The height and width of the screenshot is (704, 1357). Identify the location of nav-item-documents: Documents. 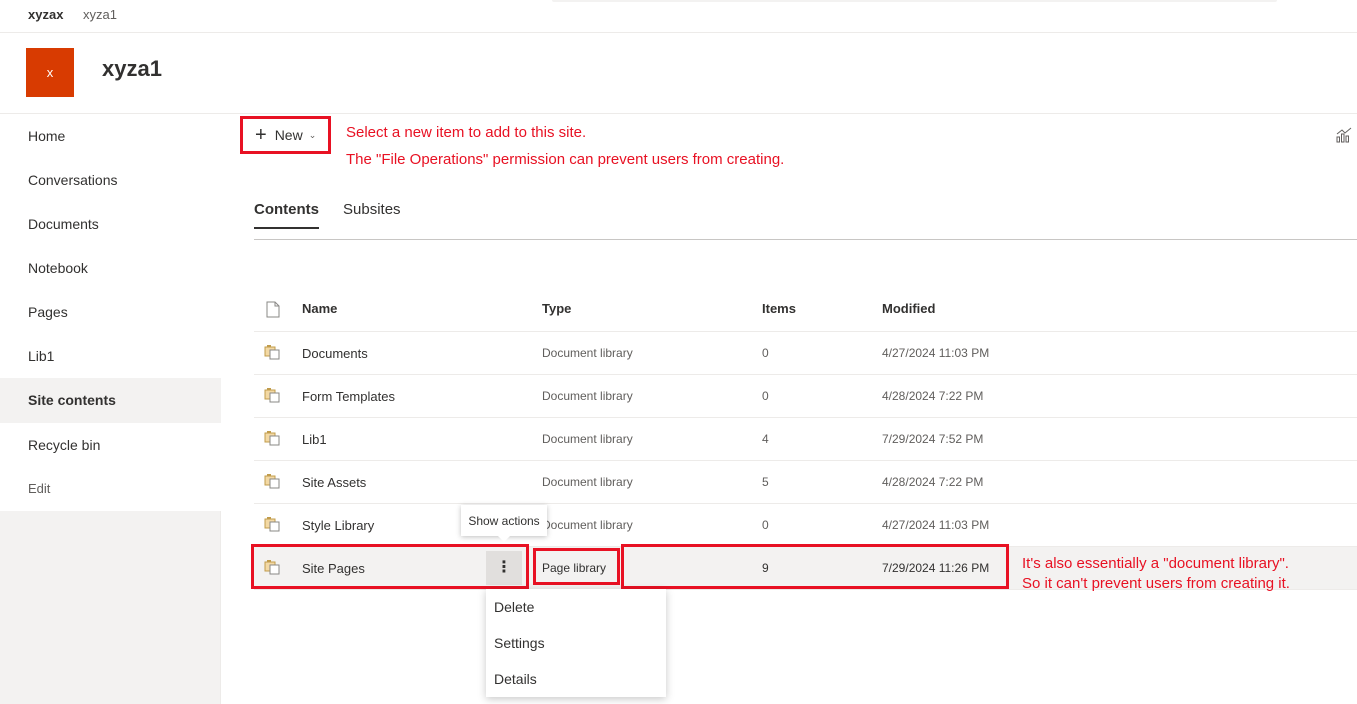
(110, 224).